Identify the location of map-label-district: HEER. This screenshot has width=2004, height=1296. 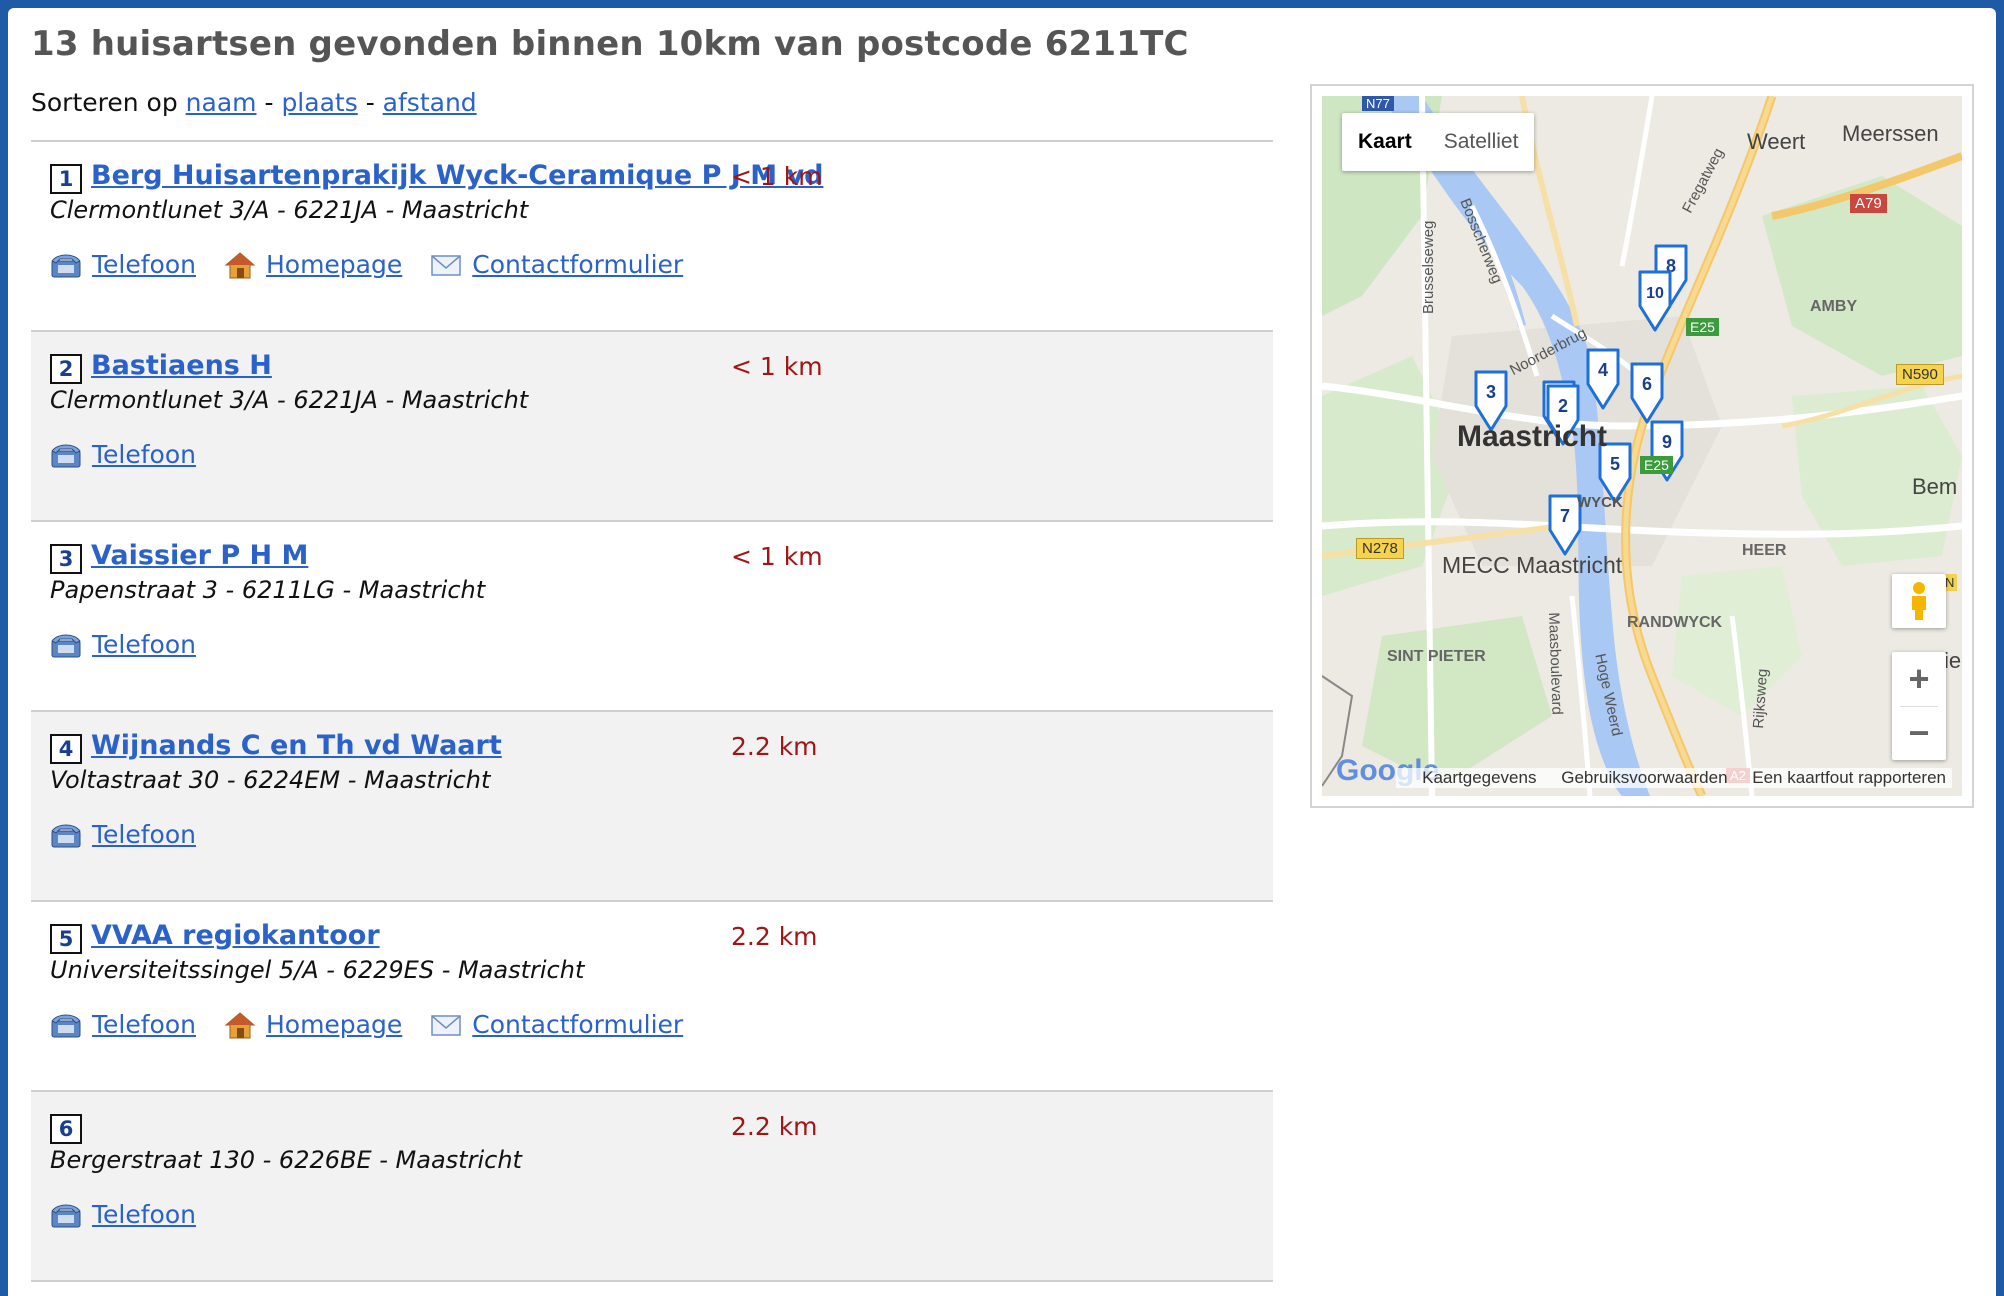
(1764, 550).